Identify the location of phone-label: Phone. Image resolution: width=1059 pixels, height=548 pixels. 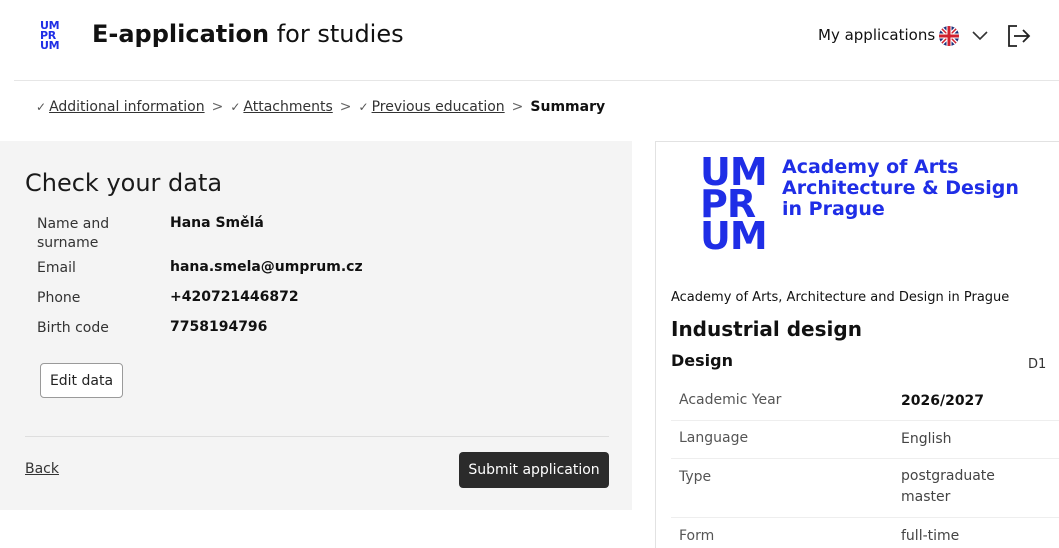
(59, 298).